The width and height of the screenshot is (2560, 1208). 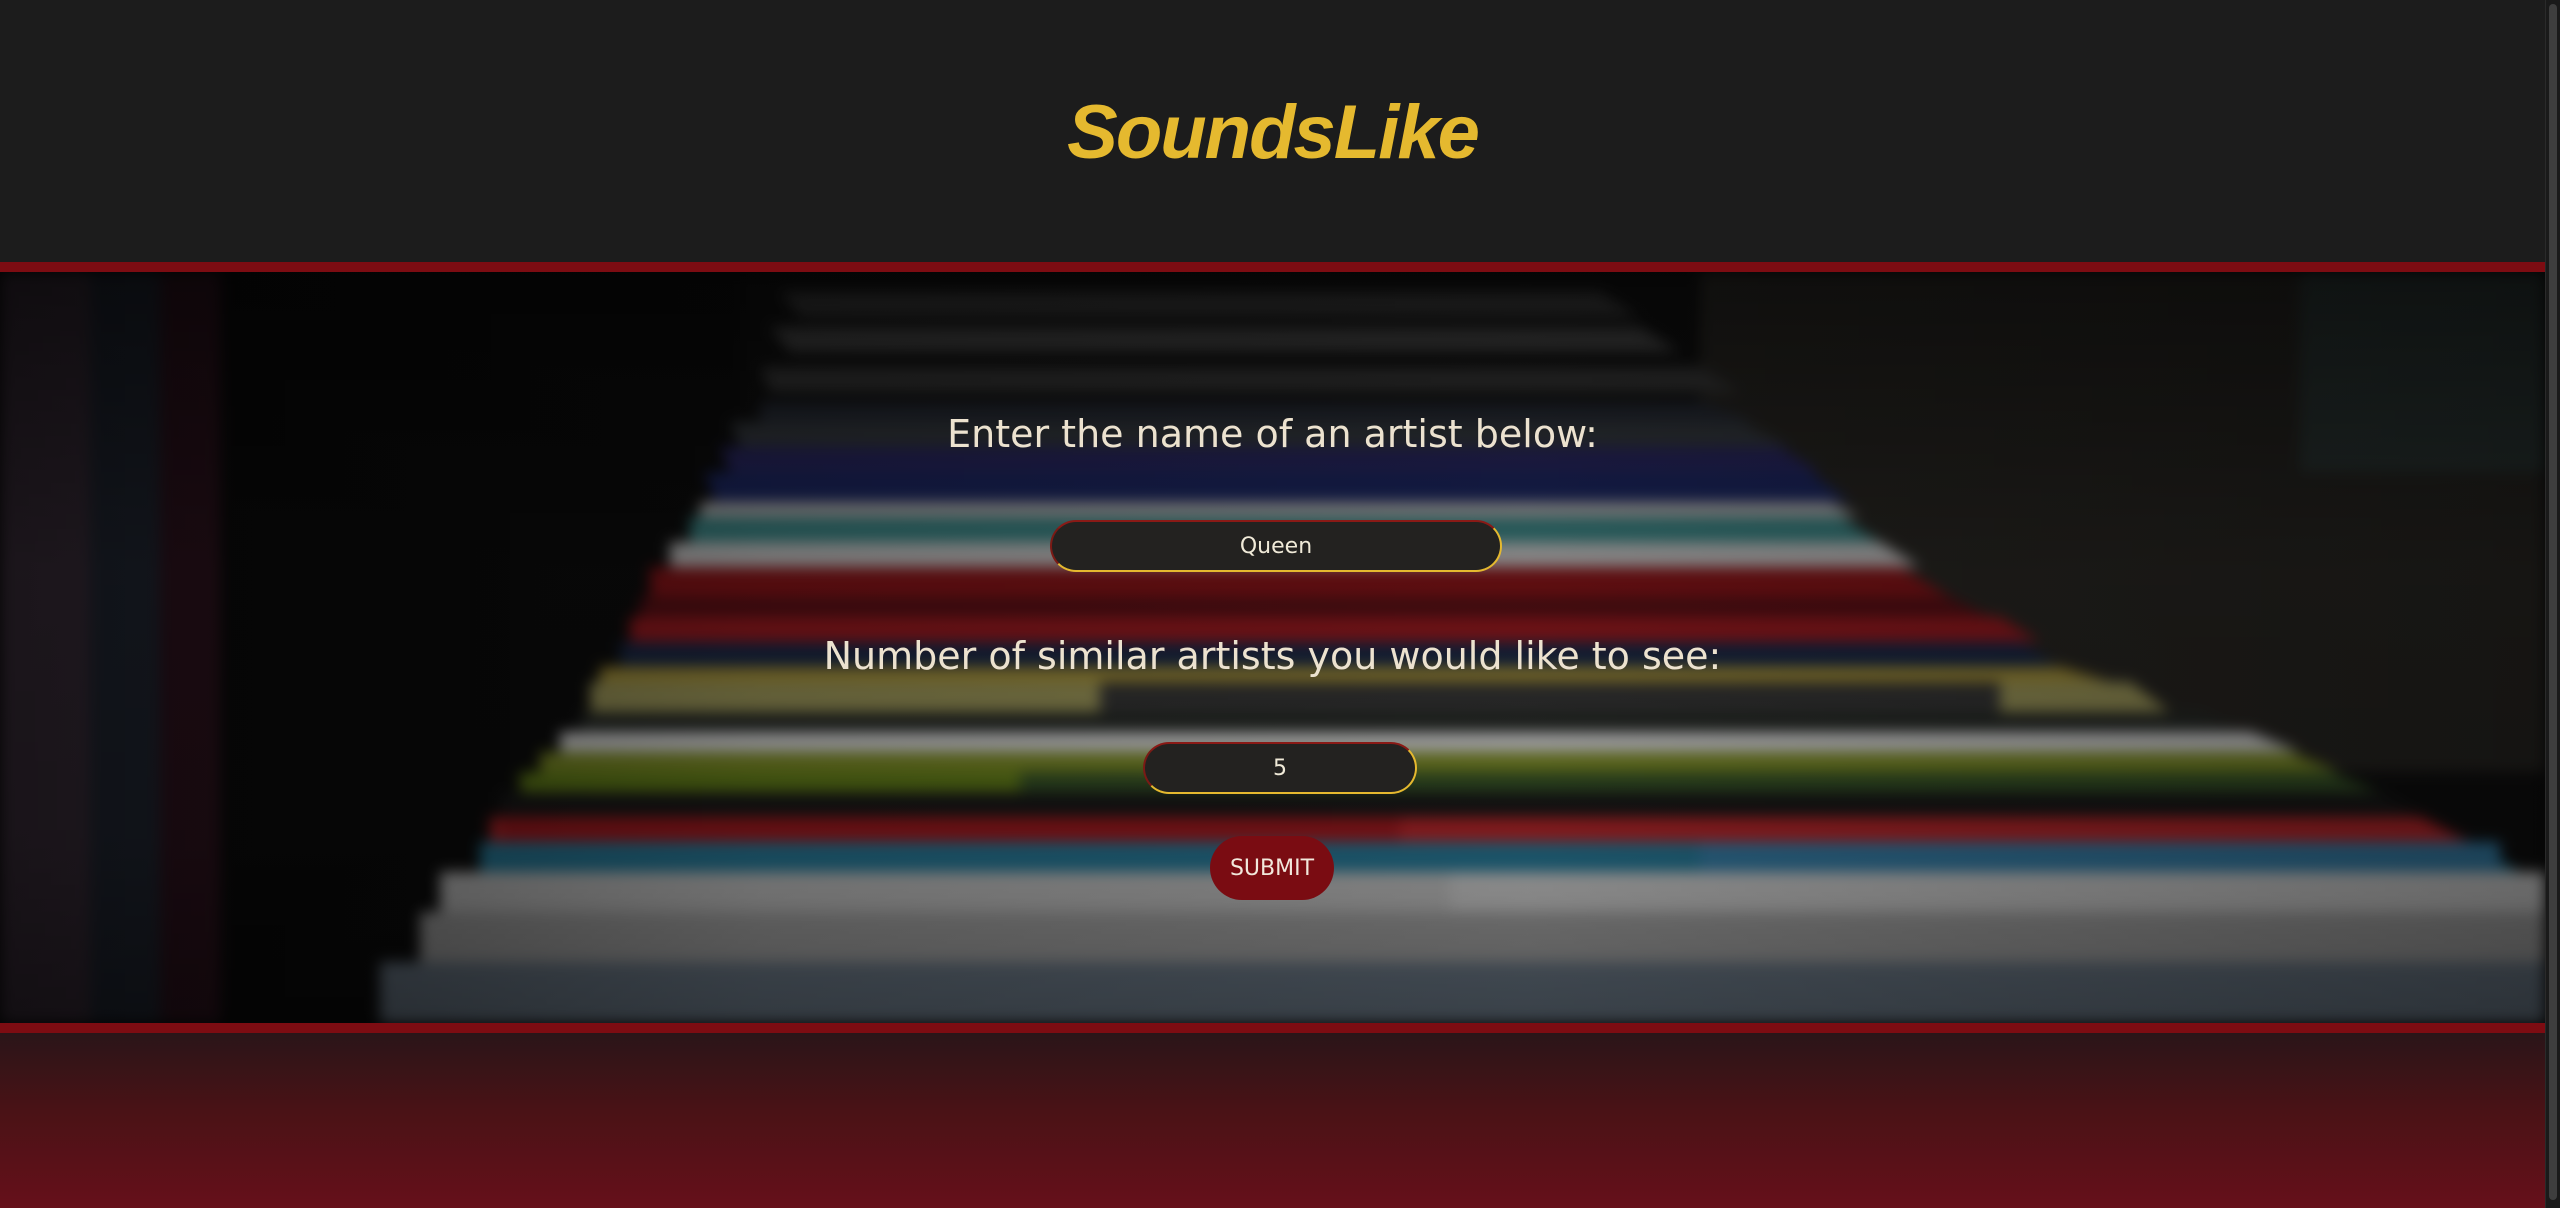 What do you see at coordinates (1280, 768) in the screenshot?
I see `artist-count-input` at bounding box center [1280, 768].